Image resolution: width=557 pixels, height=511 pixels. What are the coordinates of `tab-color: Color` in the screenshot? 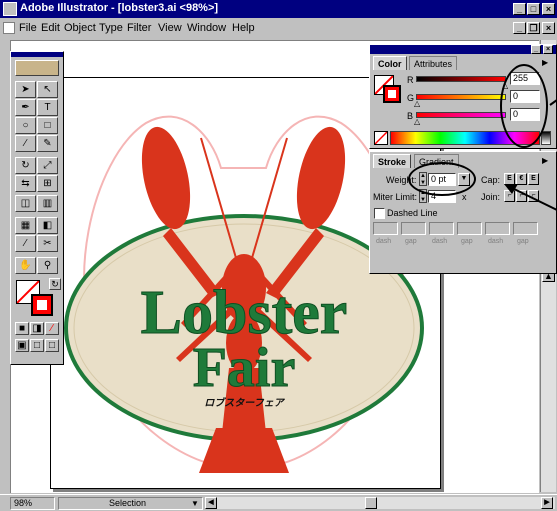 It's located at (390, 63).